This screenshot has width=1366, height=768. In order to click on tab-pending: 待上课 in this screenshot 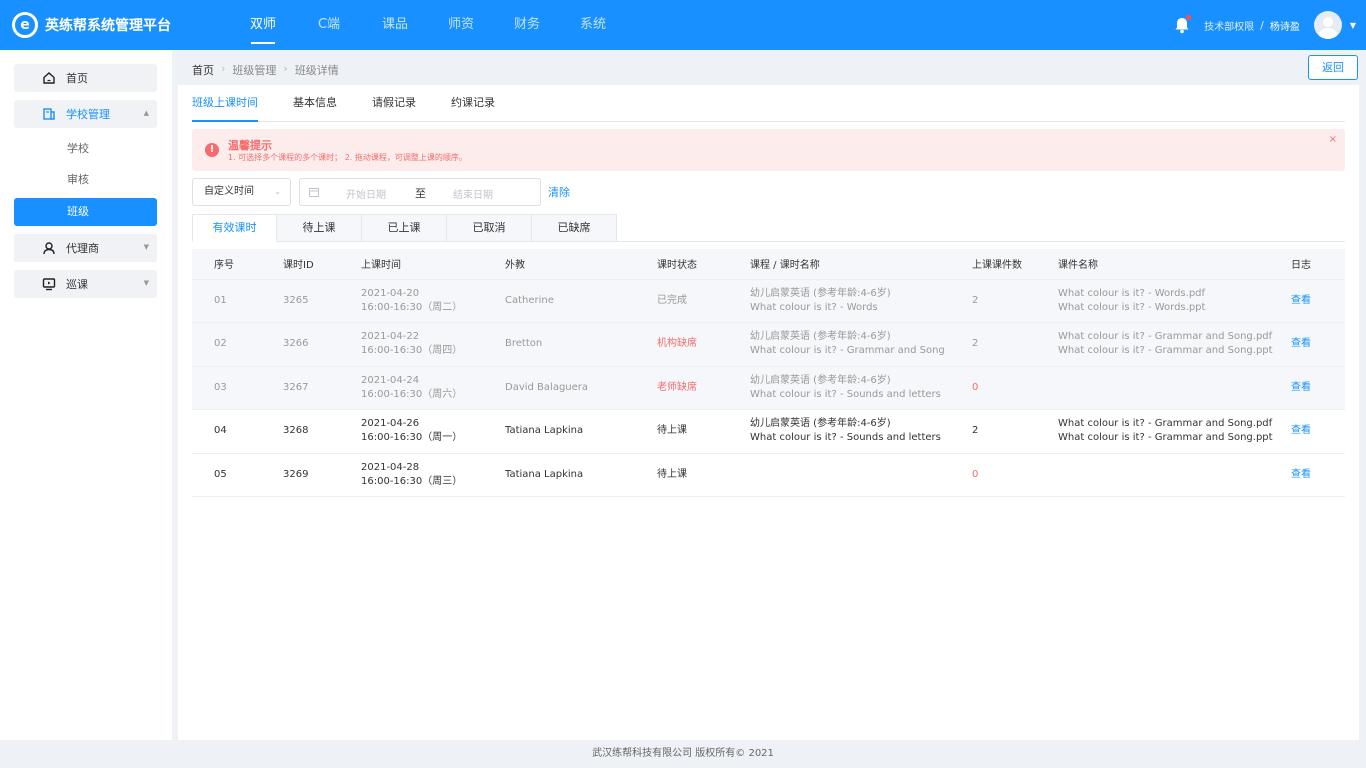, I will do `click(319, 228)`.